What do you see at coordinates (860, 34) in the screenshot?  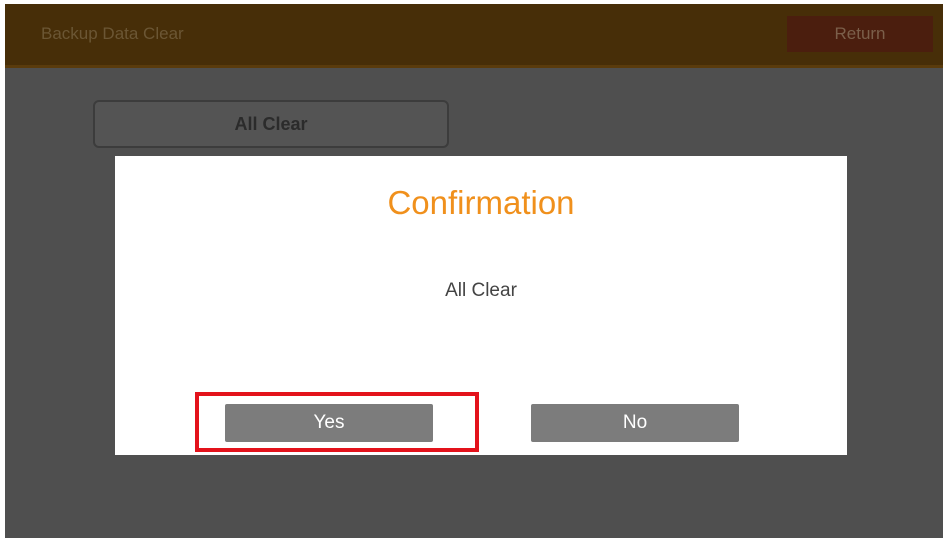 I see `return-button: Return` at bounding box center [860, 34].